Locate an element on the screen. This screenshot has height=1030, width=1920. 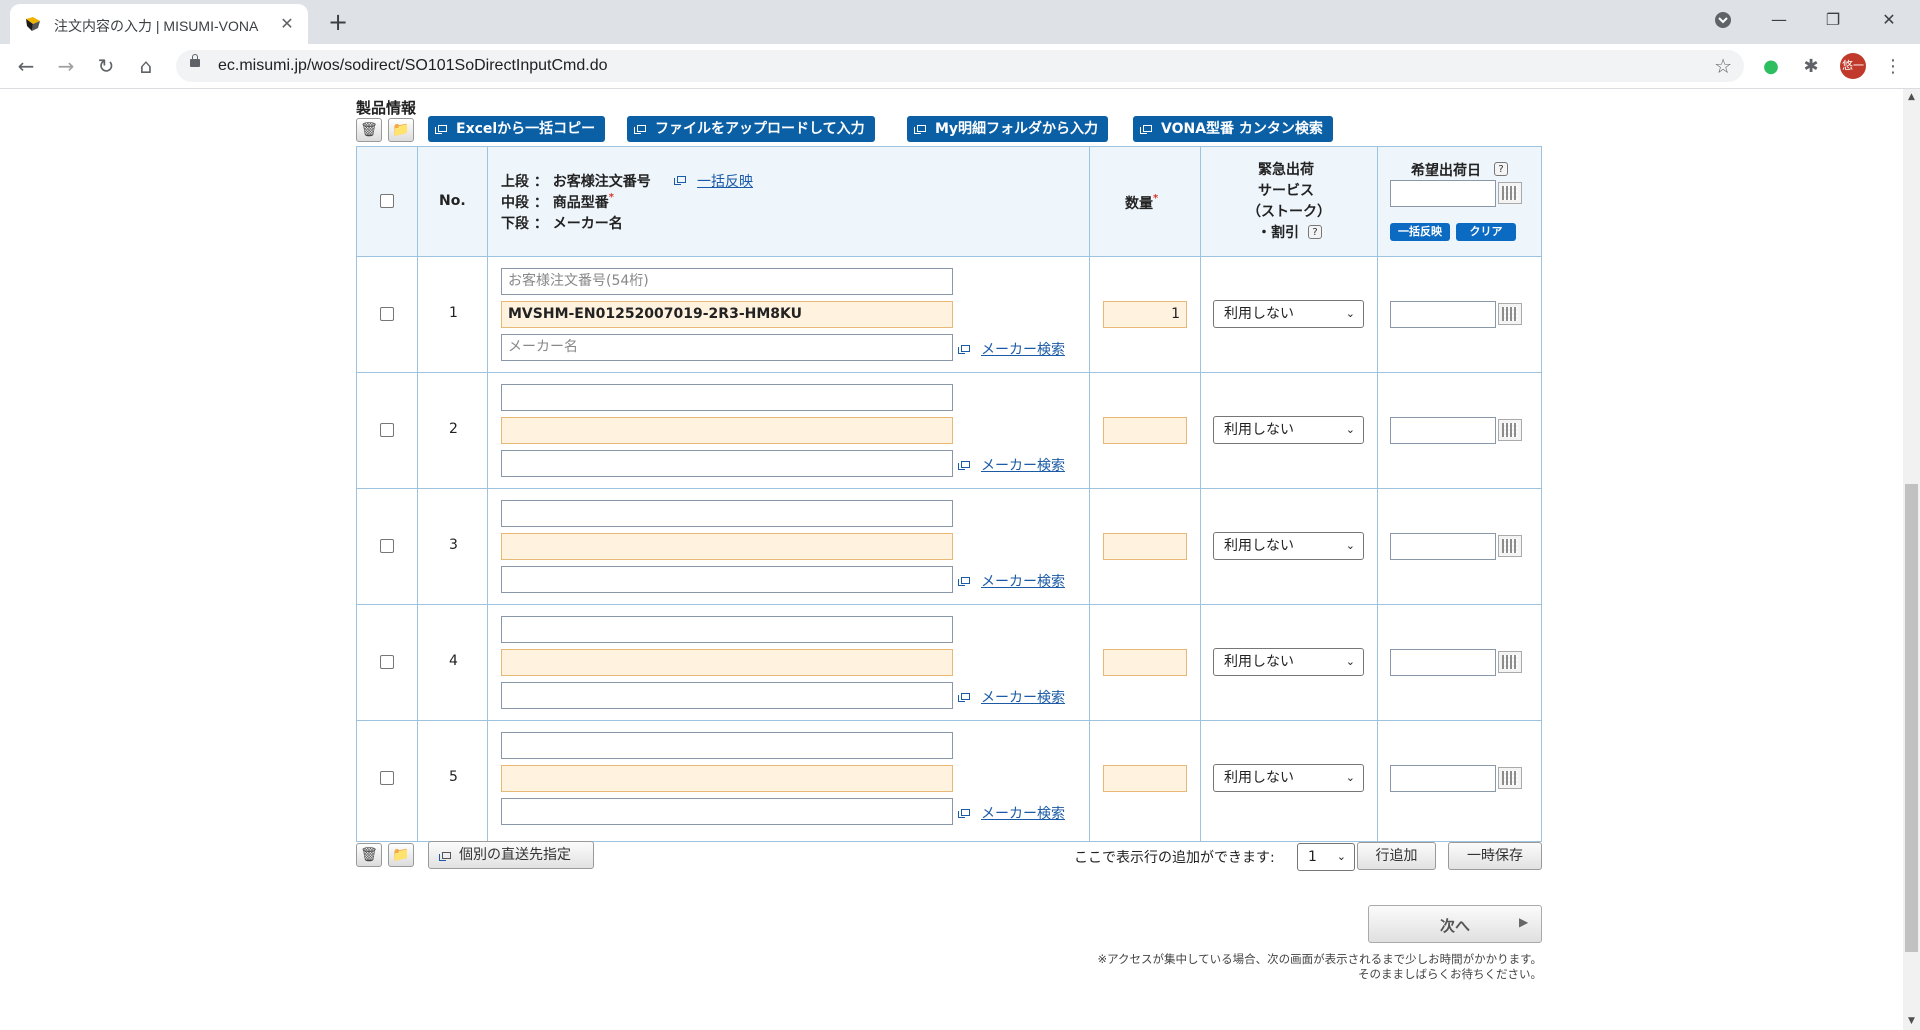
urgent-help-icon: ? is located at coordinates (1315, 232).